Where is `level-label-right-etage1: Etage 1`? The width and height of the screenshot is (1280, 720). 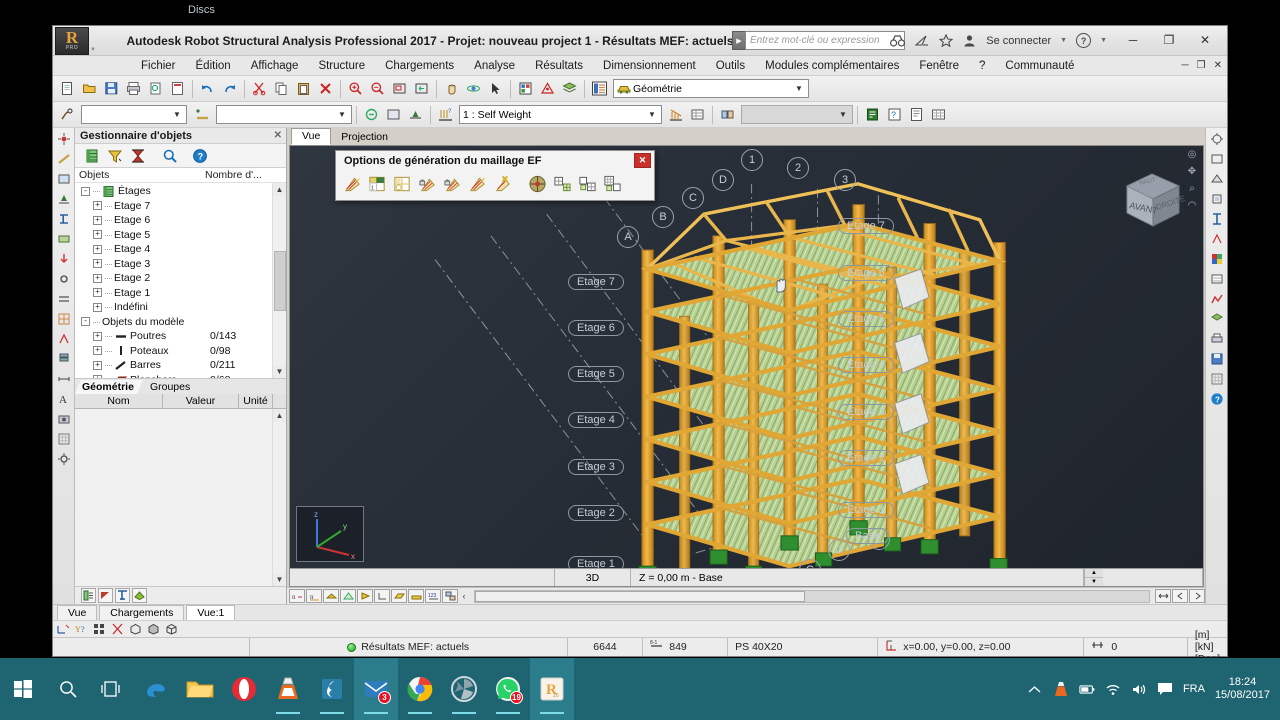
level-label-right-etage1: Etage 1 is located at coordinates (866, 510).